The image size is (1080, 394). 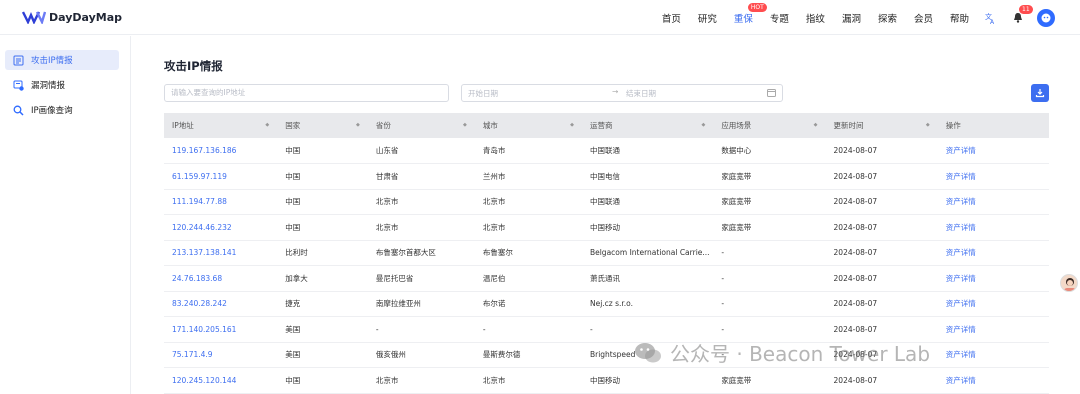 I want to click on translate-icon: 文A, so click(x=991, y=18).